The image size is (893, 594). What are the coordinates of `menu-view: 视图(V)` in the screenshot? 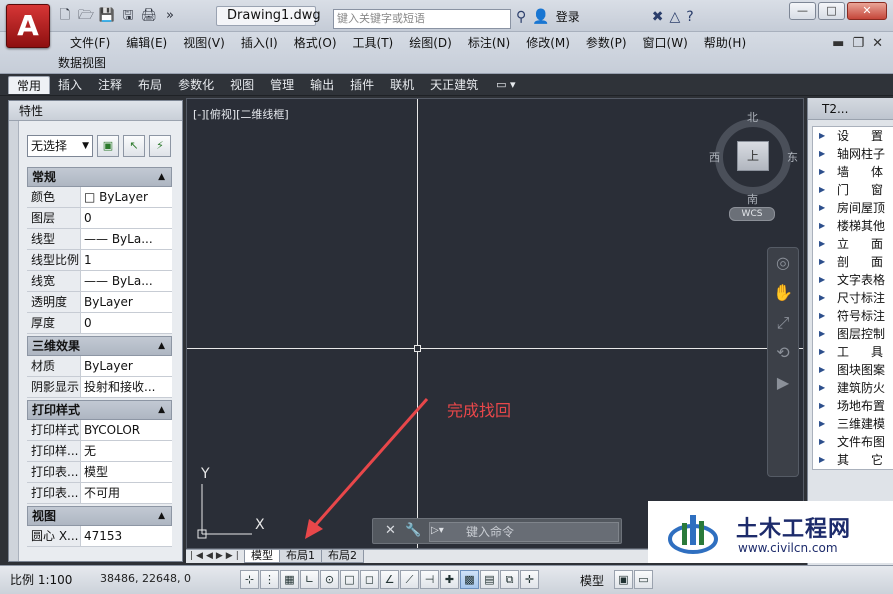 It's located at (204, 43).